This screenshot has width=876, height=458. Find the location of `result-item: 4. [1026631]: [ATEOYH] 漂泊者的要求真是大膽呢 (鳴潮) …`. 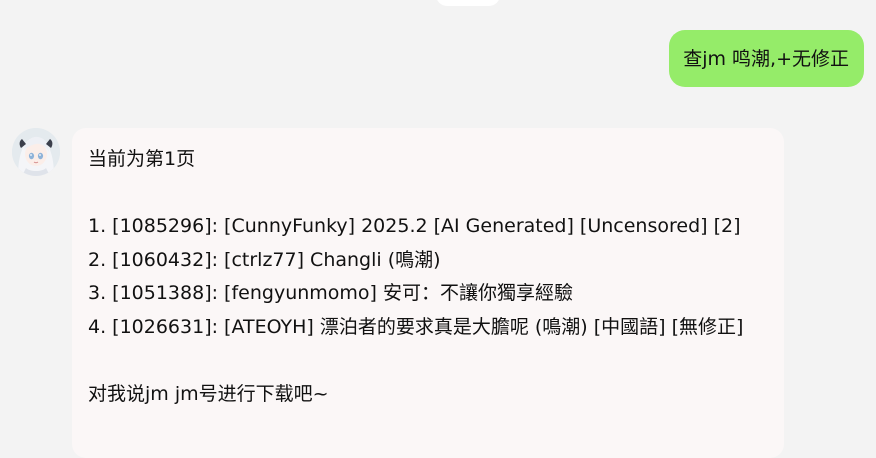

result-item: 4. [1026631]: [ATEOYH] 漂泊者的要求真是大膽呢 (鳴潮) … is located at coordinates (416, 326).